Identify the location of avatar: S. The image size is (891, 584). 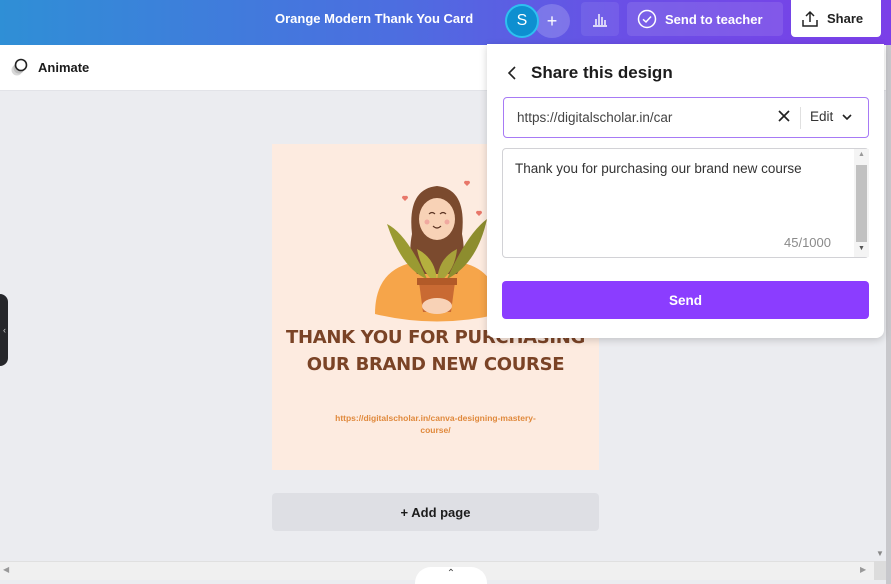
(522, 21).